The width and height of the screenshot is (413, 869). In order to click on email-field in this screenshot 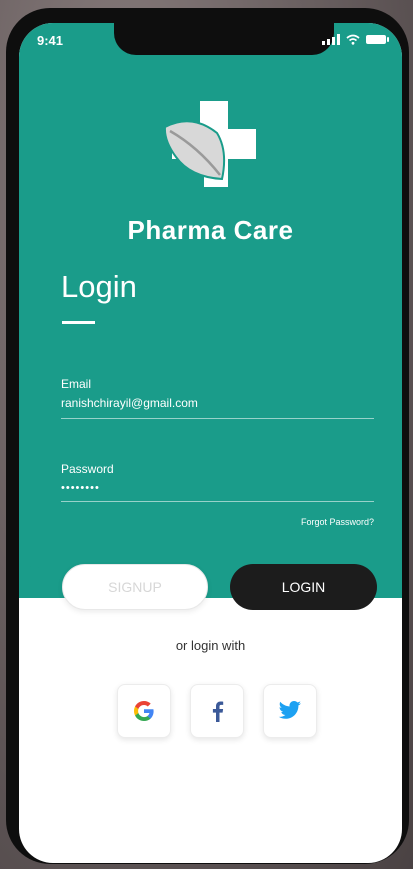, I will do `click(216, 403)`.